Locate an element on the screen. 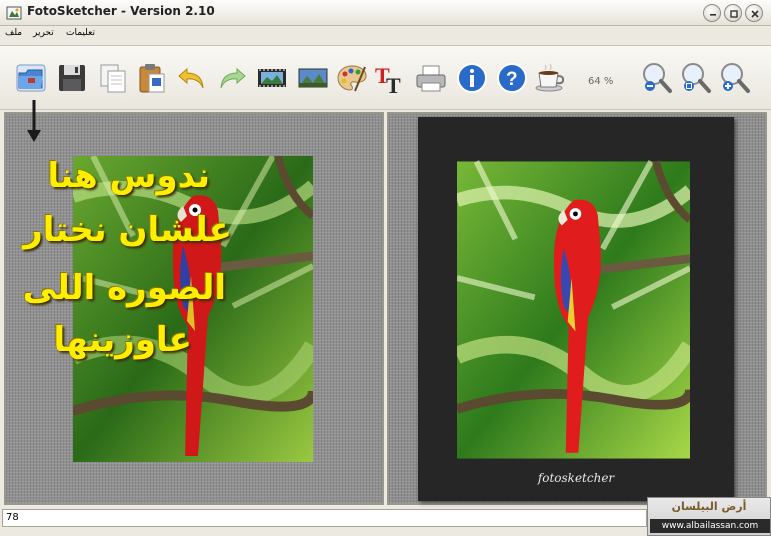 Image resolution: width=771 pixels, height=536 pixels. zoom-in-button is located at coordinates (735, 78).